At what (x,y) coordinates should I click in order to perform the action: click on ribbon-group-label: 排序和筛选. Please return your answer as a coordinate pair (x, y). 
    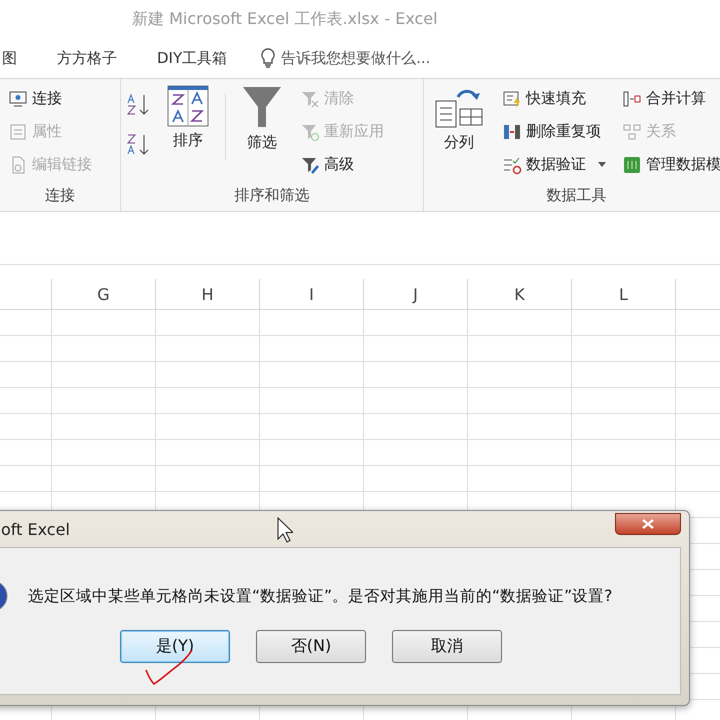
    Looking at the image, I should click on (272, 196).